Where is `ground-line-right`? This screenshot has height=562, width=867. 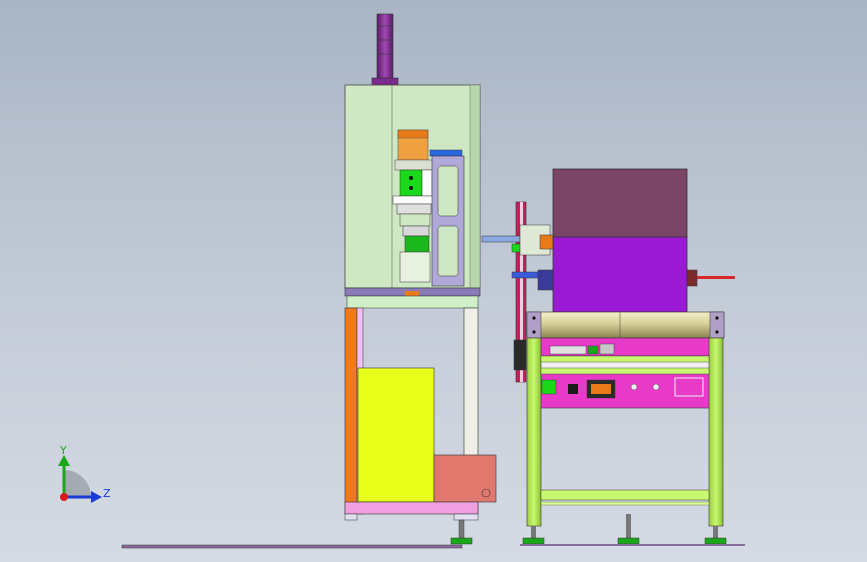 ground-line-right is located at coordinates (632, 545).